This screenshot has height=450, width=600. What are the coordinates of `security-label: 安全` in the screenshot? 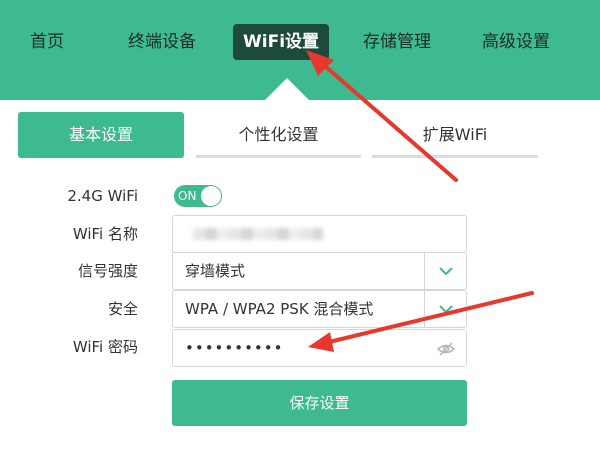 It's located at (122, 309).